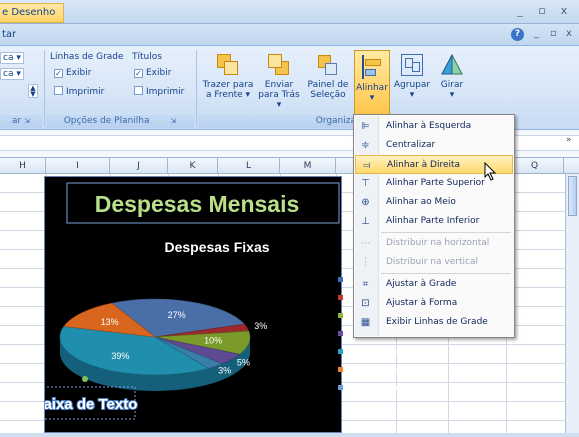  What do you see at coordinates (78, 166) in the screenshot?
I see `column-header: I` at bounding box center [78, 166].